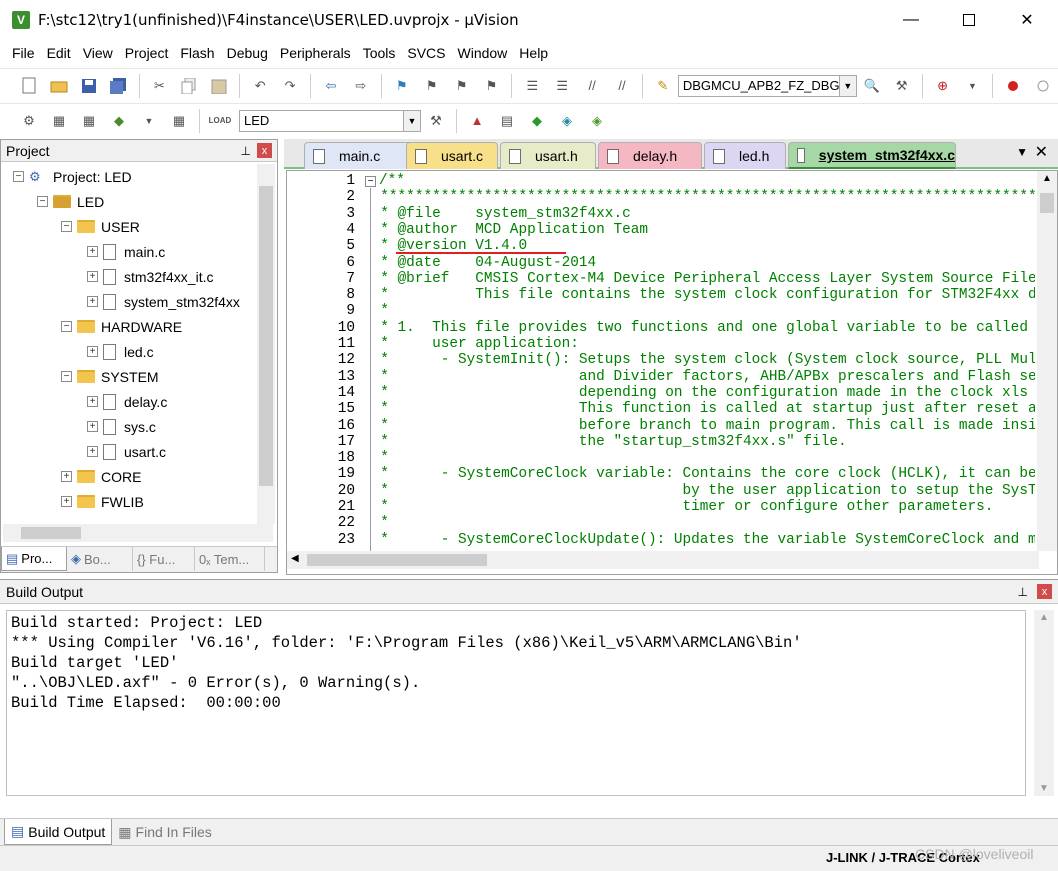 Image resolution: width=1058 pixels, height=871 pixels. What do you see at coordinates (452, 155) in the screenshot?
I see `editor-tab: usart.c` at bounding box center [452, 155].